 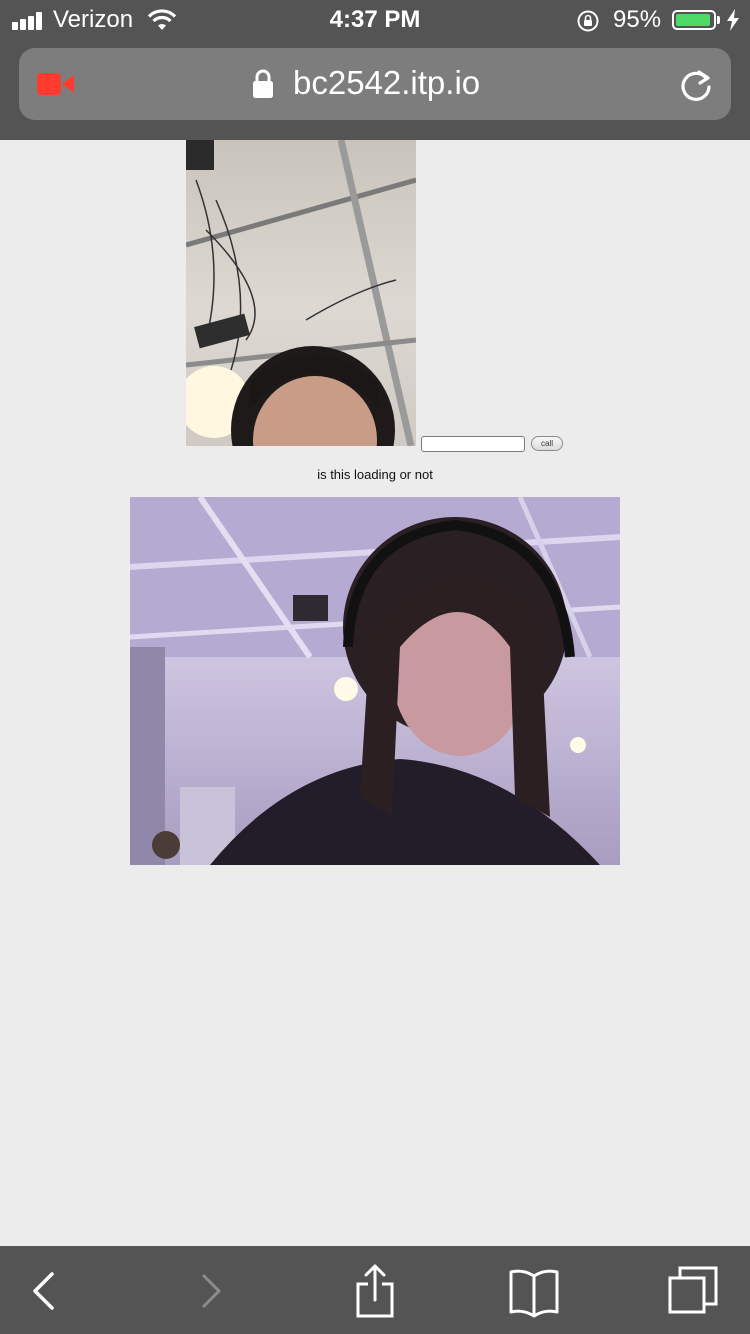 I want to click on address-bar: bc2542.itp.io, so click(x=375, y=84).